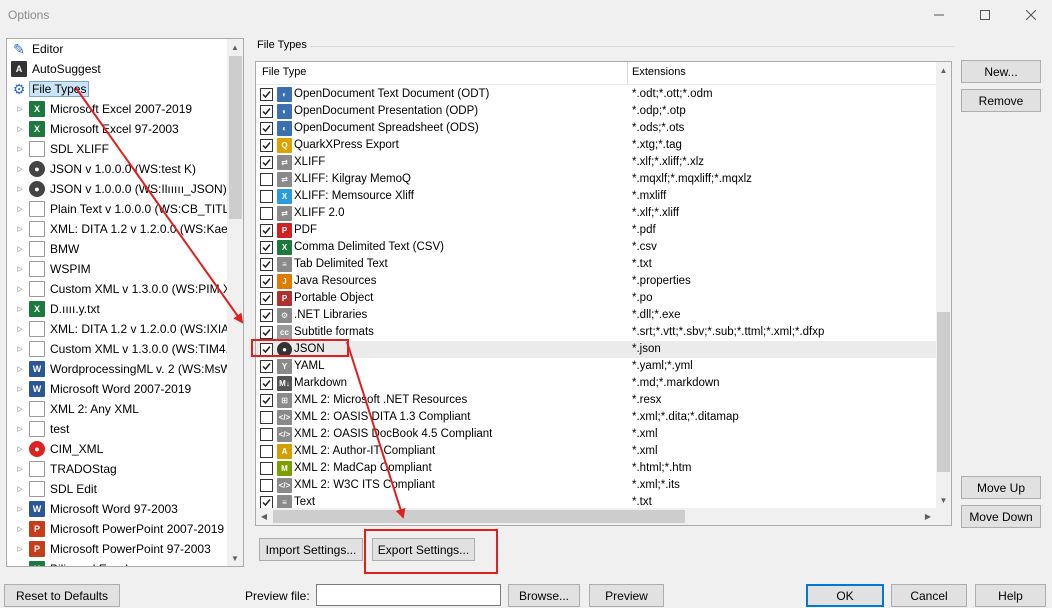 The image size is (1052, 608). Describe the element at coordinates (596, 468) in the screenshot. I see `file-type-row: M XML 2: MadCap Compliant *.html;*.htm` at that location.